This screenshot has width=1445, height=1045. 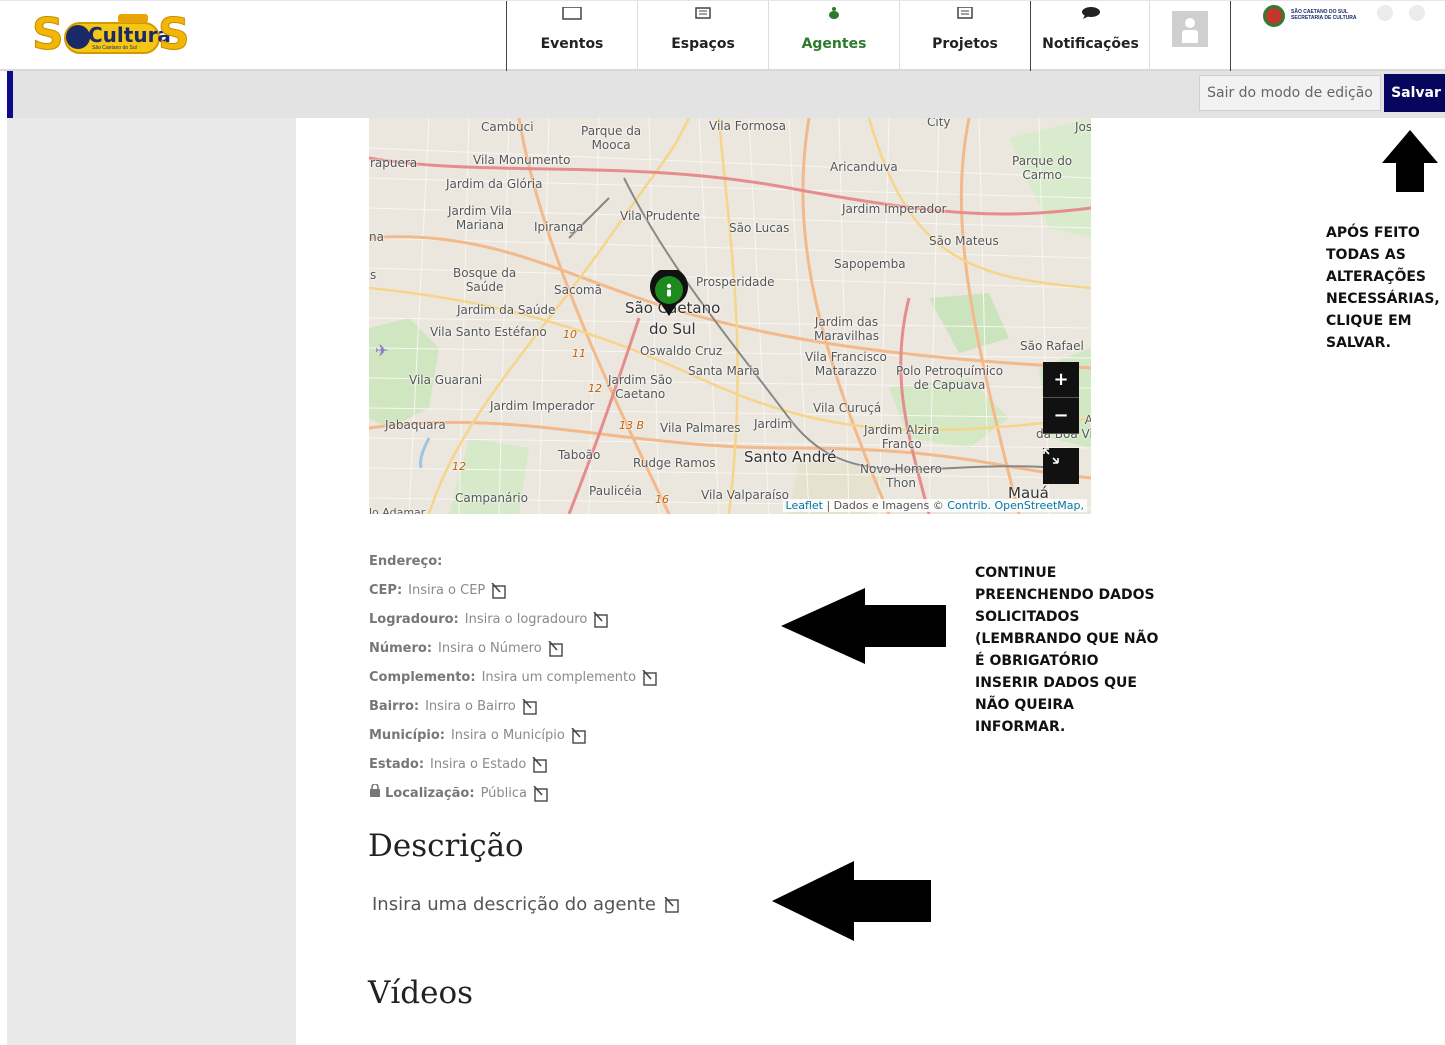 I want to click on zoom-control: + −, so click(x=1061, y=398).